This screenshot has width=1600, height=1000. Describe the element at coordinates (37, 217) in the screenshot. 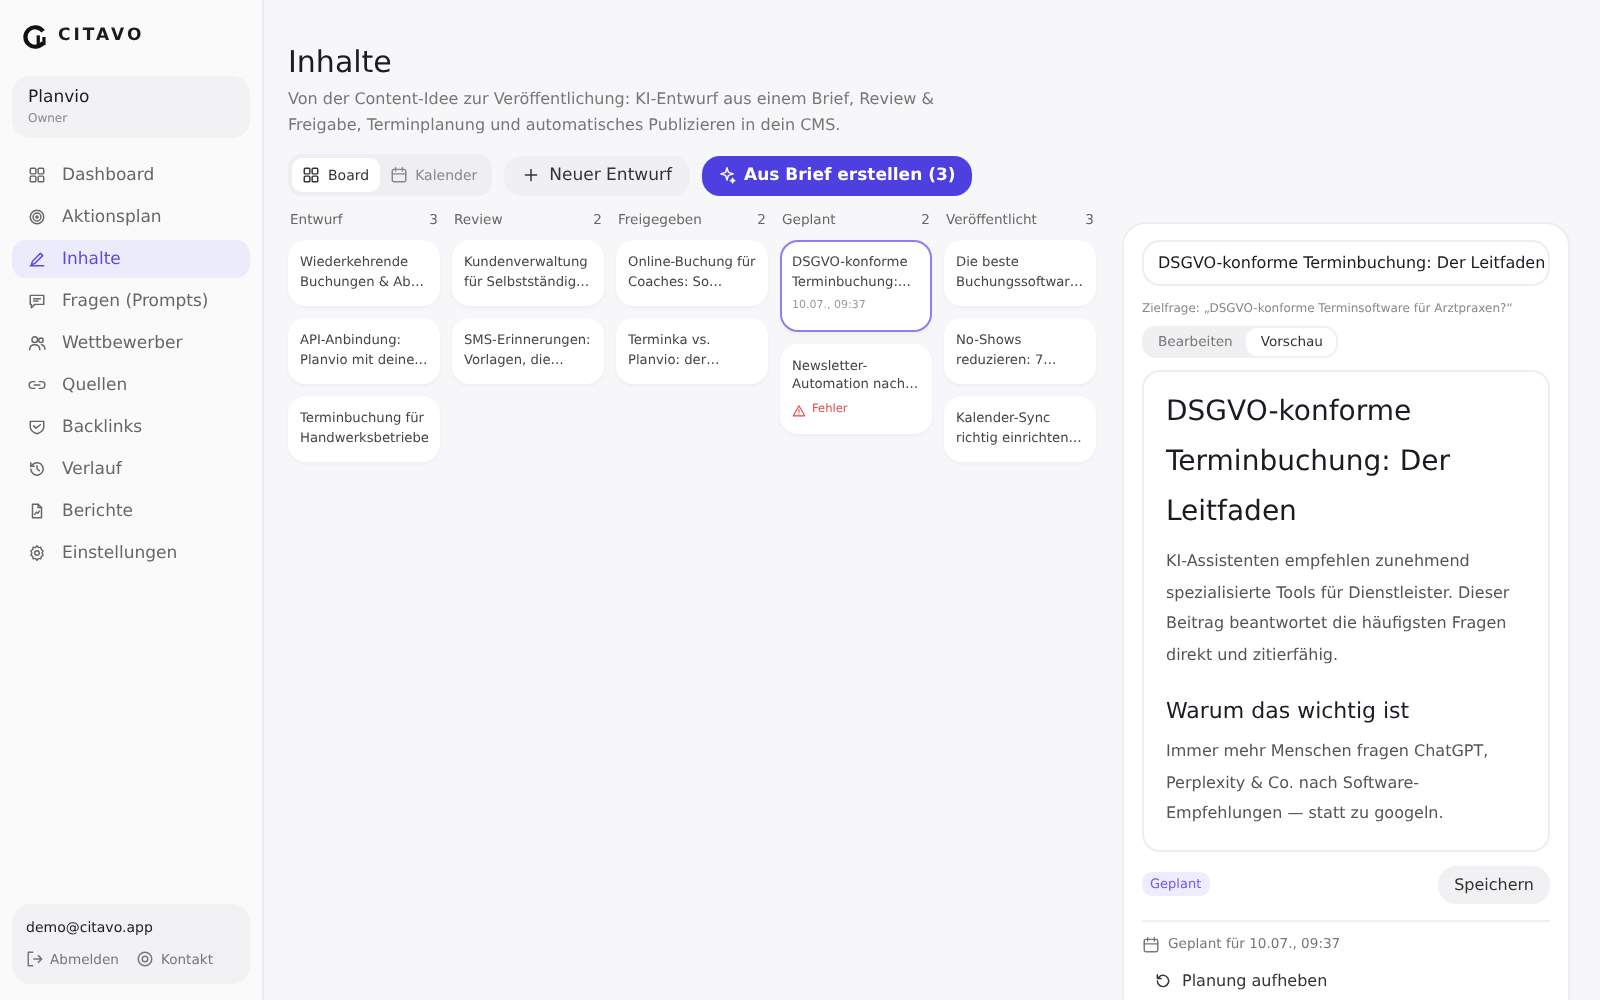

I see `target-icon` at that location.